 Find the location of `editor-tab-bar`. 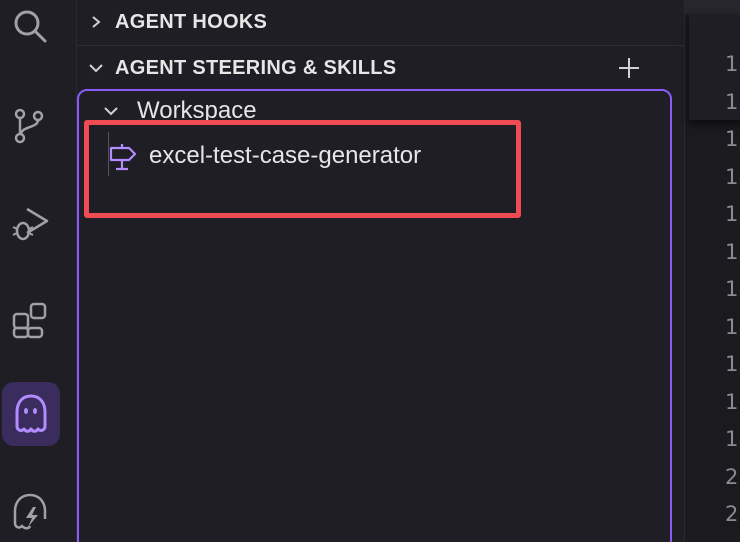

editor-tab-bar is located at coordinates (712, 7).